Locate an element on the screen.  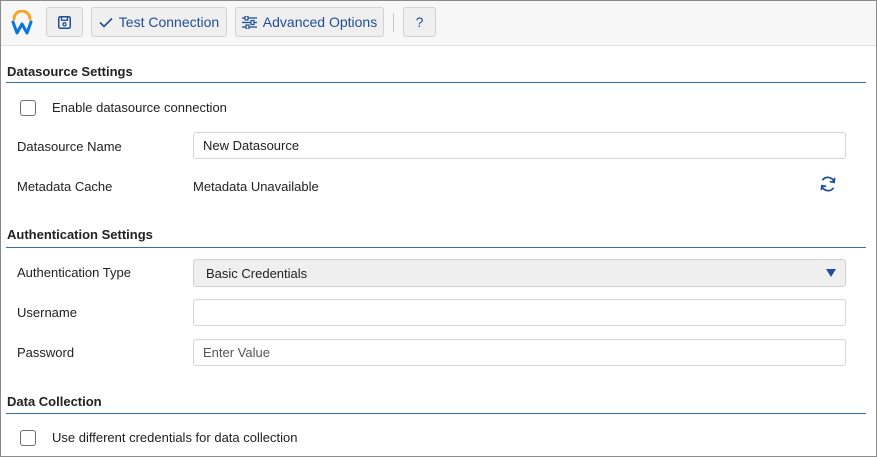
datasource-name-label: Datasource Name is located at coordinates (69, 146).